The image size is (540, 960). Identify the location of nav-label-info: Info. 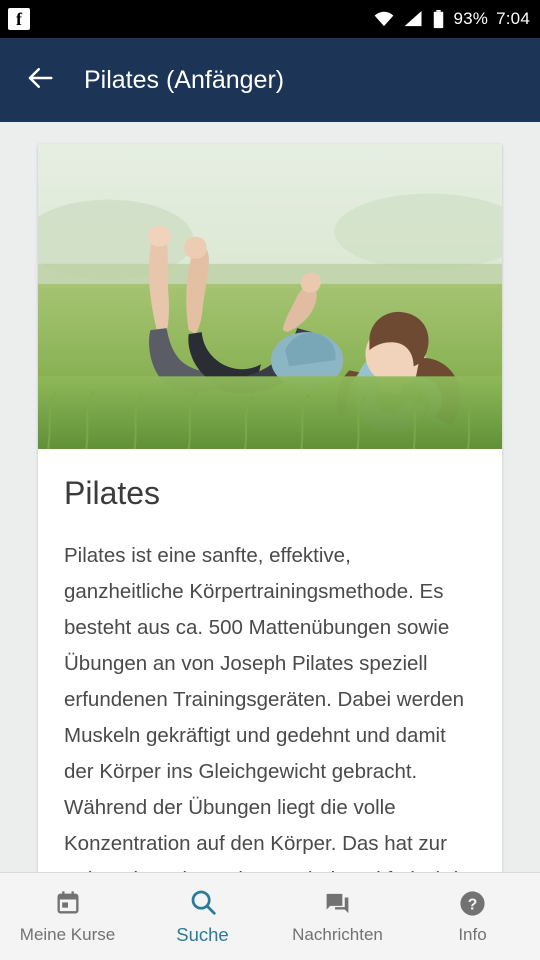
(472, 934).